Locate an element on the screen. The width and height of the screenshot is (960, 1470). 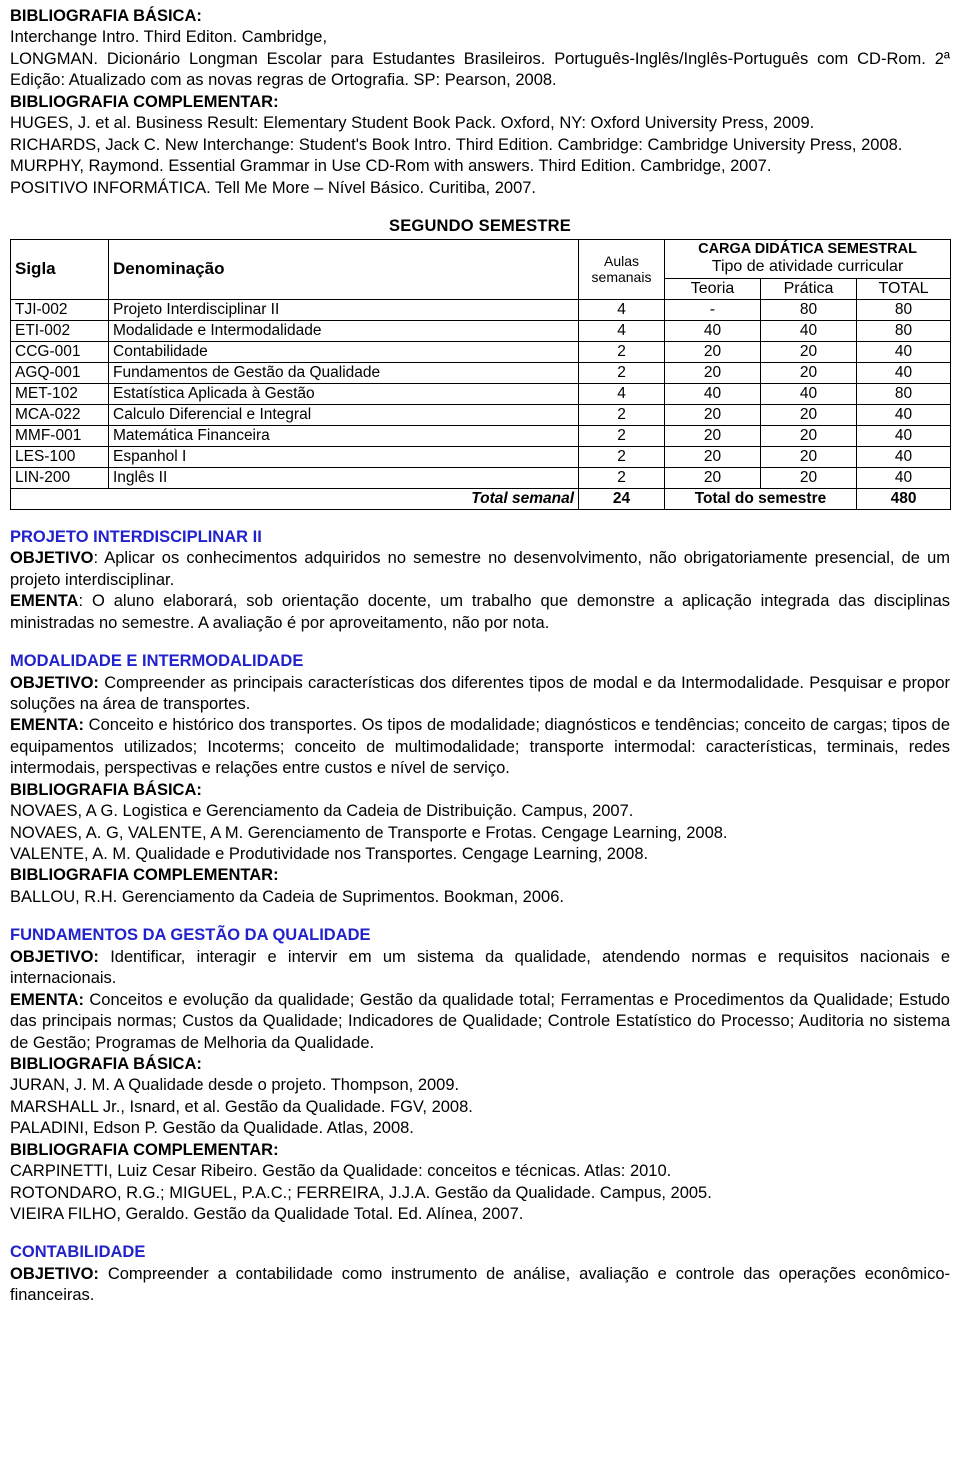
cell-sigla: CCG-001 is located at coordinates (59, 351).